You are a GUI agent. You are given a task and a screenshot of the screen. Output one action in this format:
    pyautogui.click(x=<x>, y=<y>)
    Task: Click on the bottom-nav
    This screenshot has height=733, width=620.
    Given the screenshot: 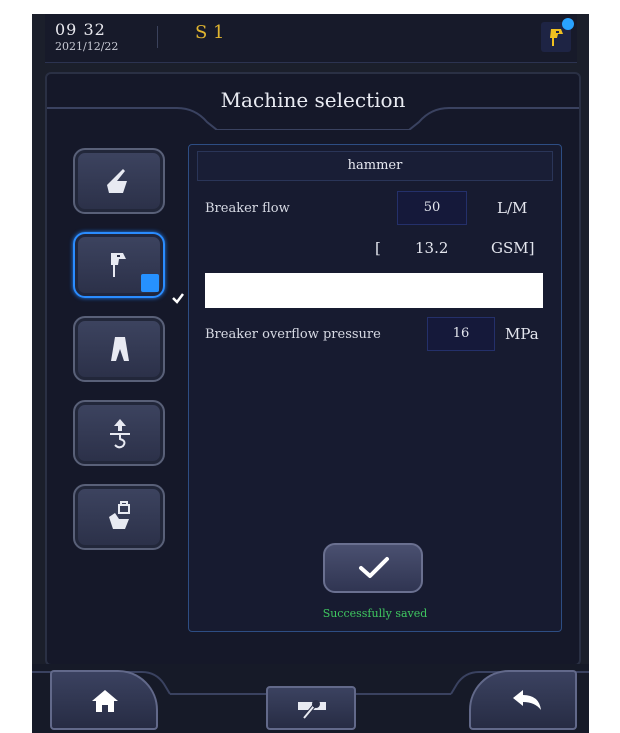 What is the action you would take?
    pyautogui.click(x=310, y=698)
    